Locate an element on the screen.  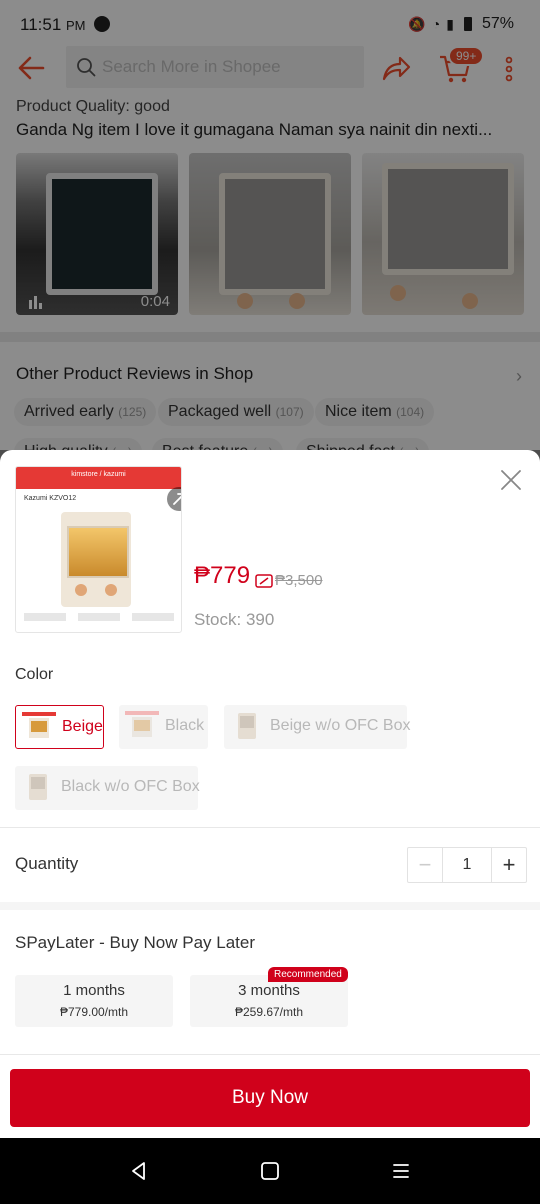
installment-option-3-months: 3 months ₱259.67/mth is located at coordinates (269, 1001).